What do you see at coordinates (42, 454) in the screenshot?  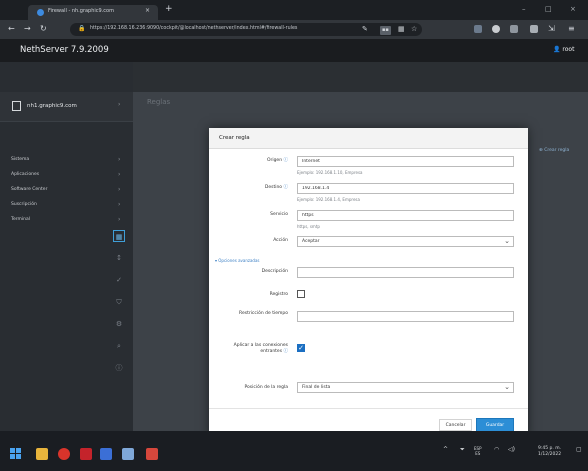 I see `file-explorer-icon` at bounding box center [42, 454].